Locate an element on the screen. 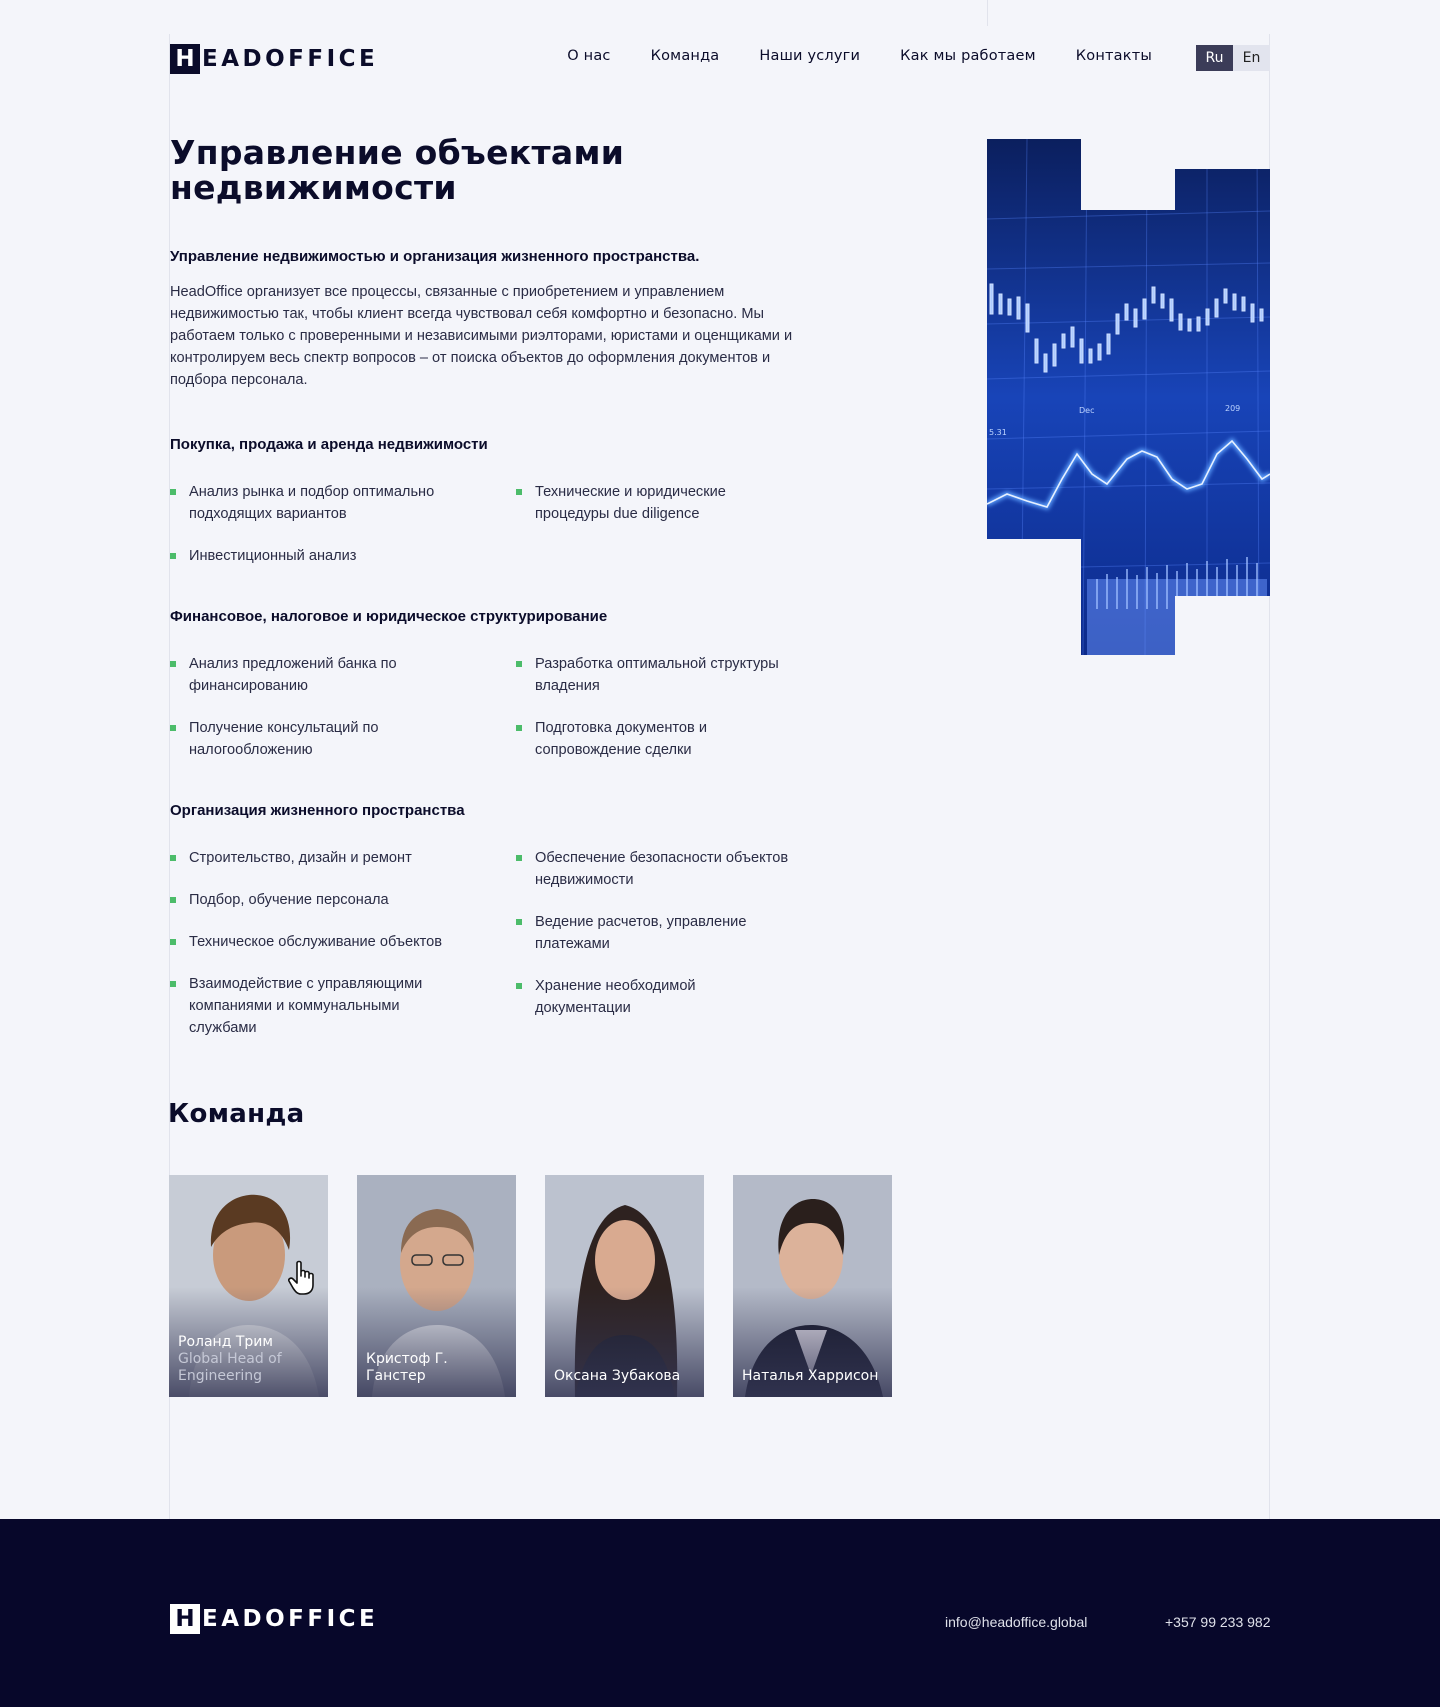  chart-label-year: 209 is located at coordinates (1232, 408).